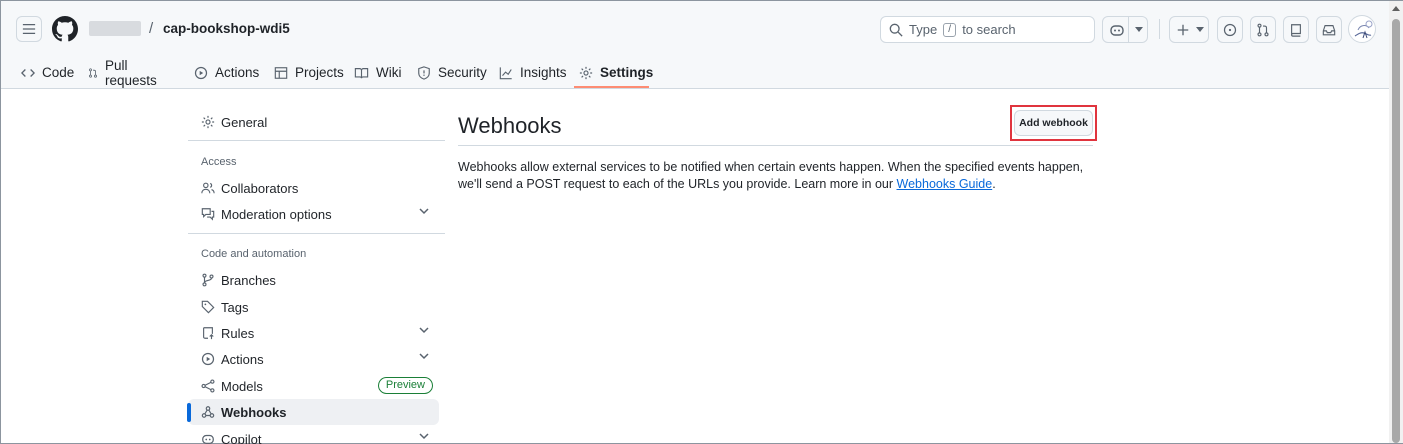 The height and width of the screenshot is (444, 1403). I want to click on repositories-button, so click(1296, 29).